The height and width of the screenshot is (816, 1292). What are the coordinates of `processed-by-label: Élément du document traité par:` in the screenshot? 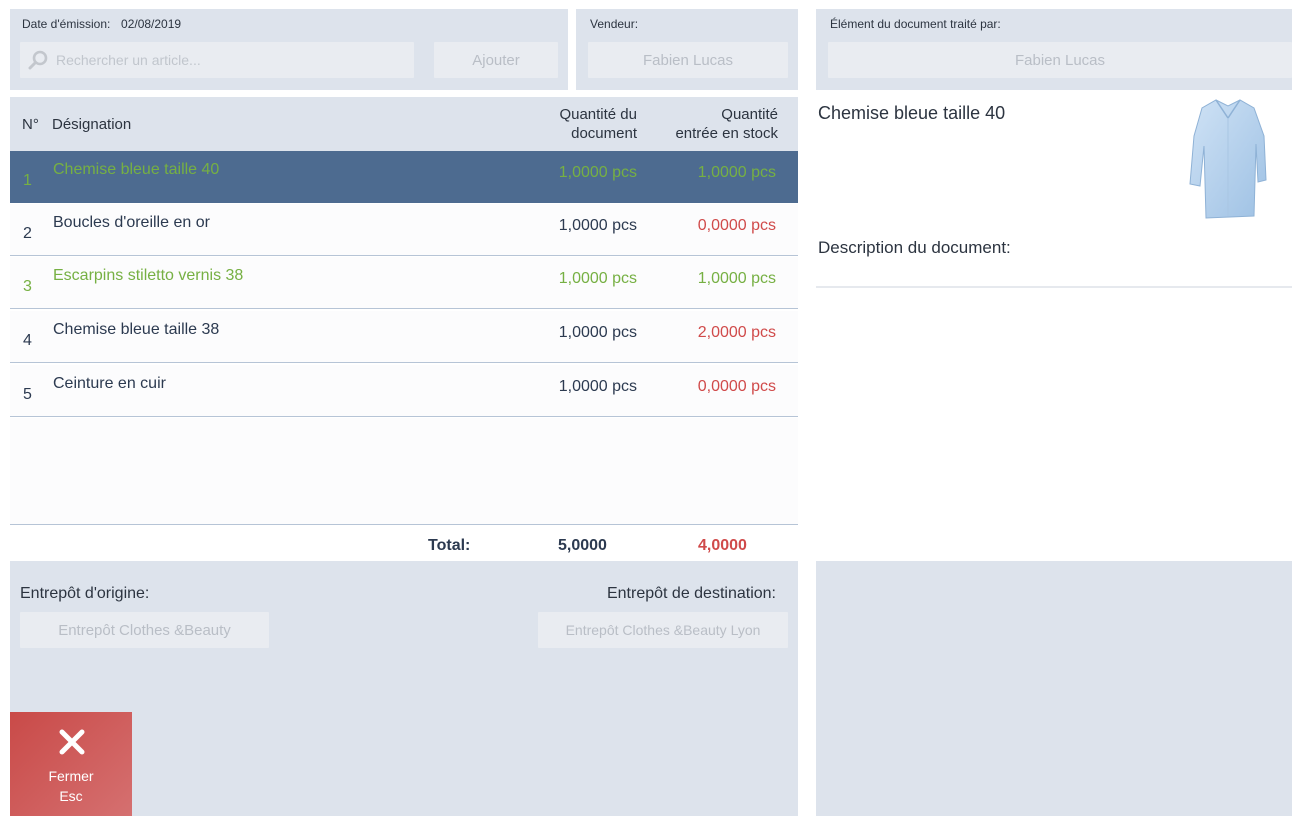 It's located at (915, 24).